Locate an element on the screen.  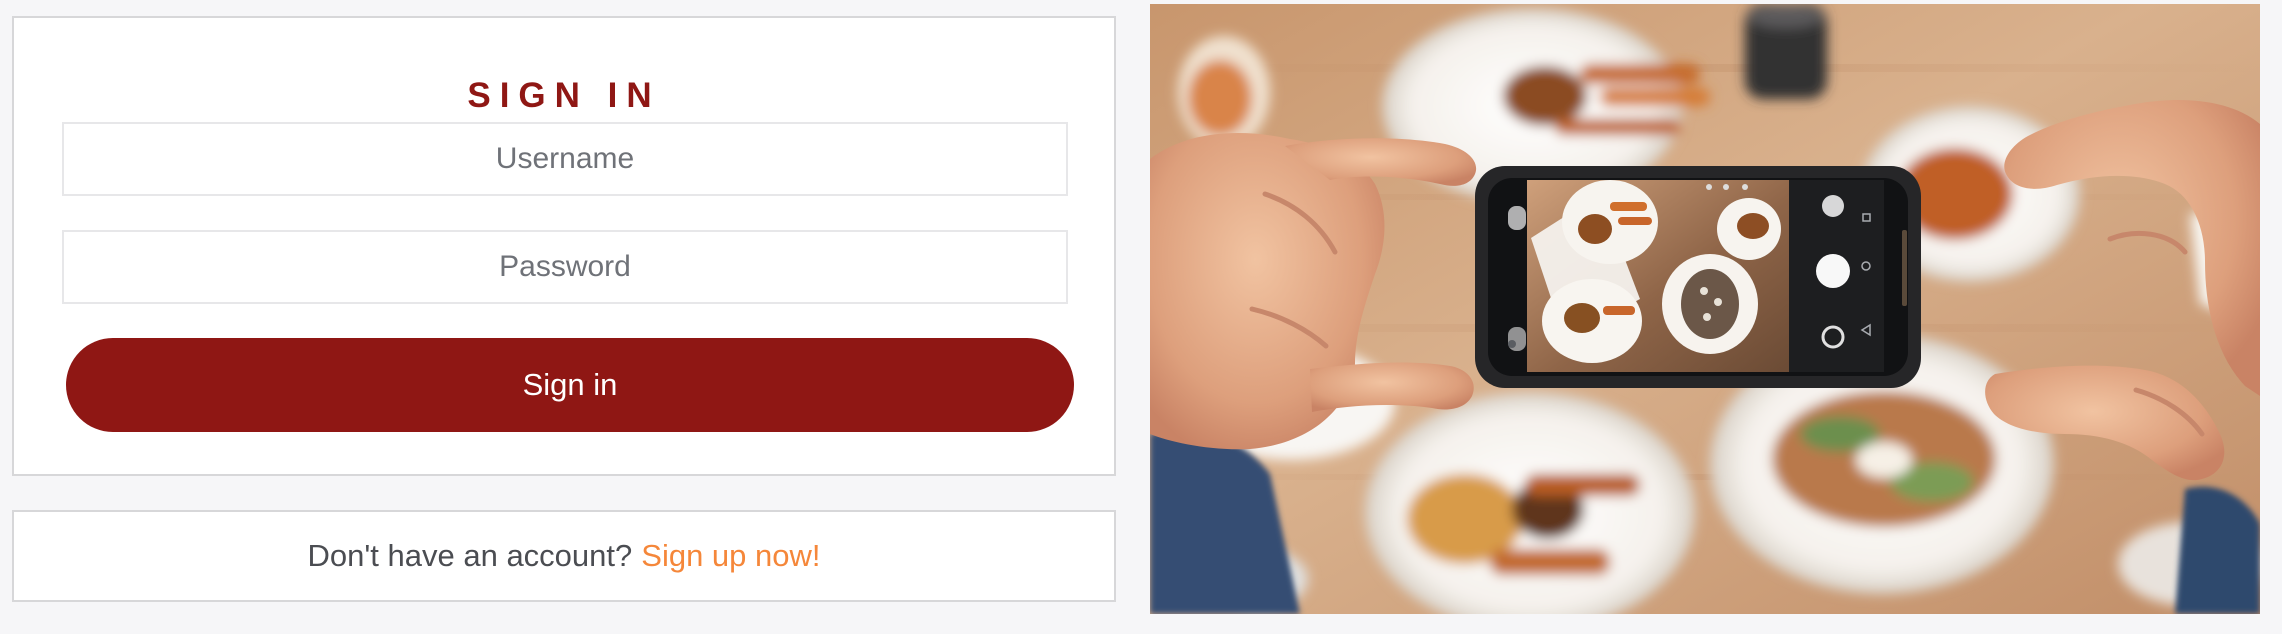
smartphone is located at coordinates (1698, 277).